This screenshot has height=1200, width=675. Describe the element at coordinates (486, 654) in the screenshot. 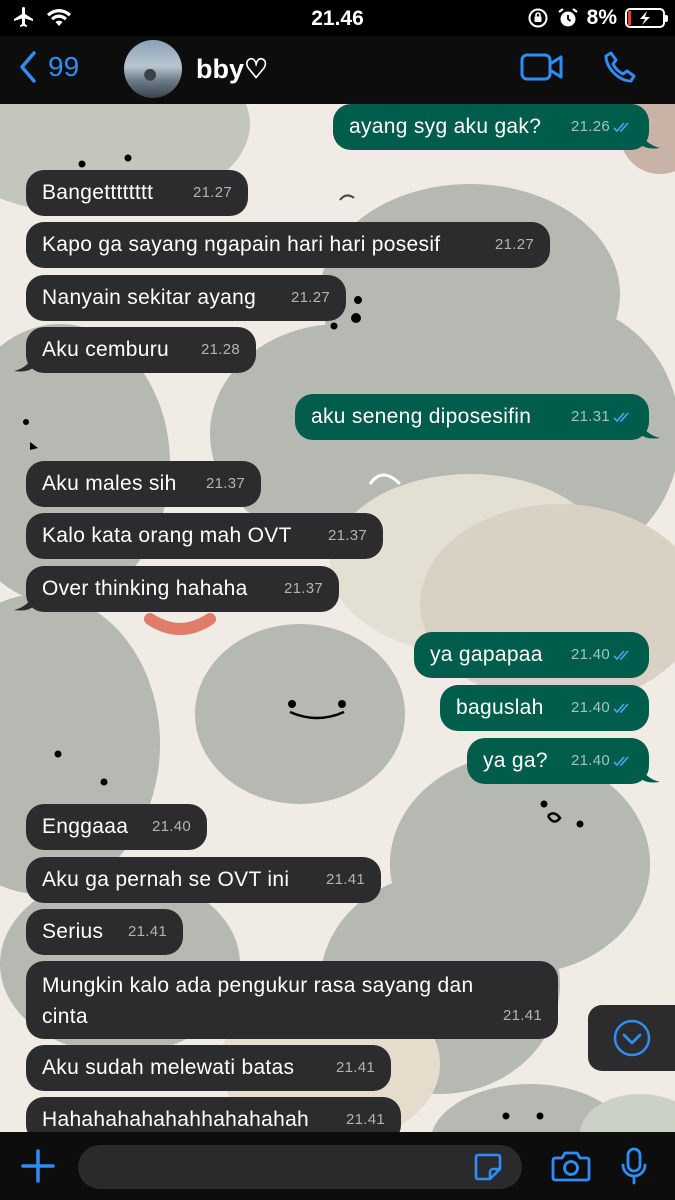

I see `message-text: ya gapapaa` at that location.